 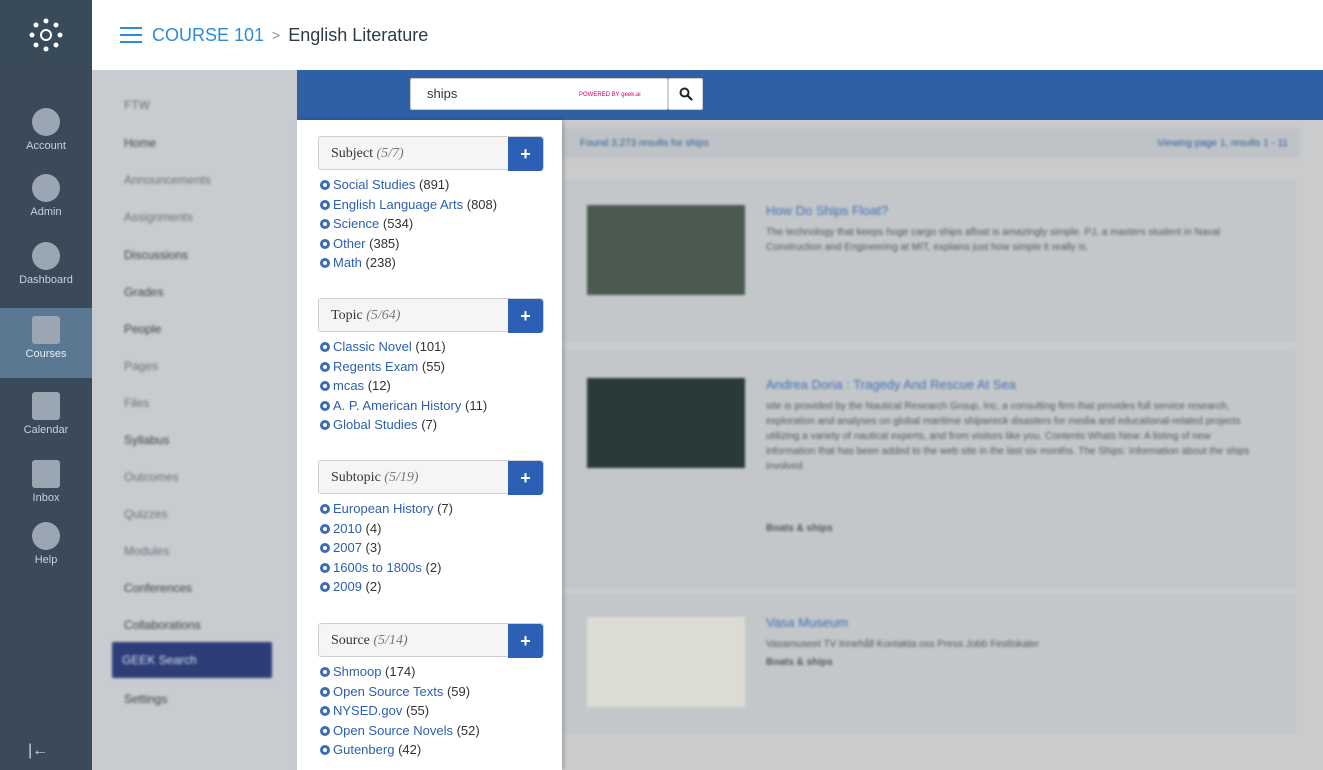 What do you see at coordinates (192, 660) in the screenshot?
I see `course-nav-item-active: GEEK Search` at bounding box center [192, 660].